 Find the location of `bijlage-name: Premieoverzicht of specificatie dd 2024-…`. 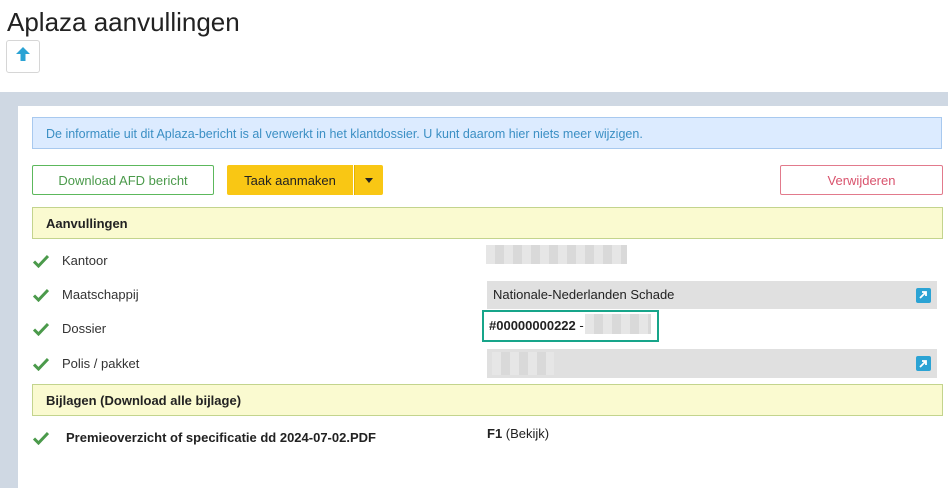

bijlage-name: Premieoverzicht of specificatie dd 2024-… is located at coordinates (221, 437).